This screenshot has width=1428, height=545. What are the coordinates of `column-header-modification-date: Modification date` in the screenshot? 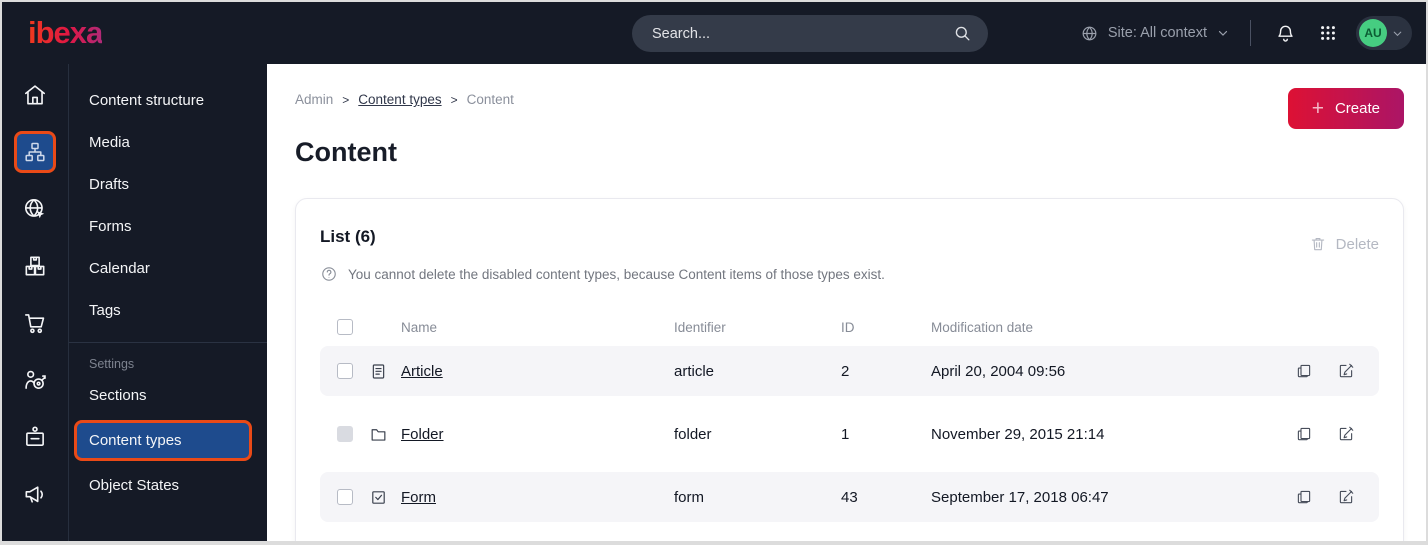 It's located at (982, 327).